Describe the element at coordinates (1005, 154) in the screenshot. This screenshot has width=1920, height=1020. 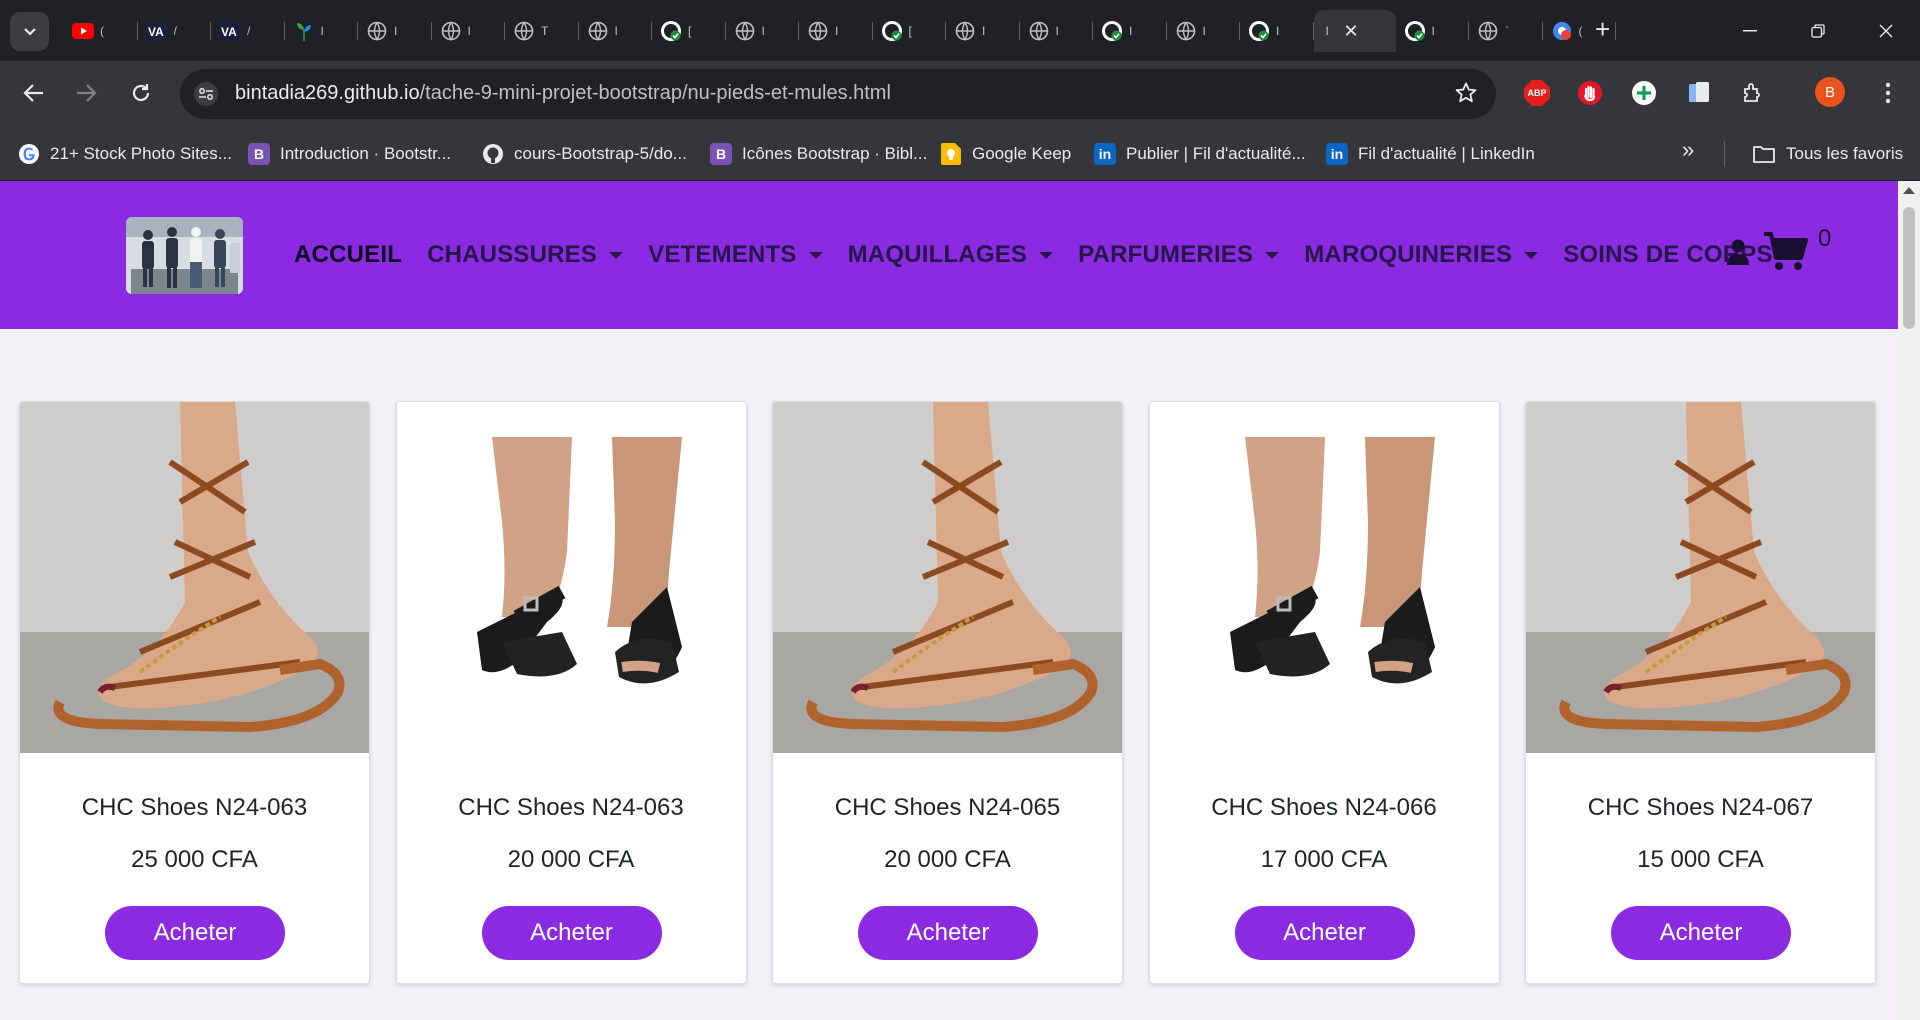
I see `bookmark-item: Google Keep` at that location.